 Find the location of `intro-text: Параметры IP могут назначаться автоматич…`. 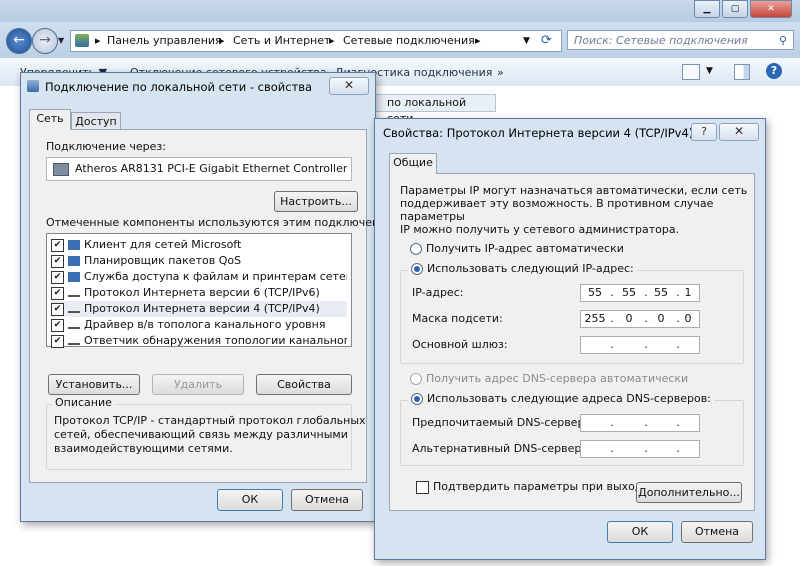

intro-text: Параметры IP могут назначаться автоматич… is located at coordinates (574, 210).